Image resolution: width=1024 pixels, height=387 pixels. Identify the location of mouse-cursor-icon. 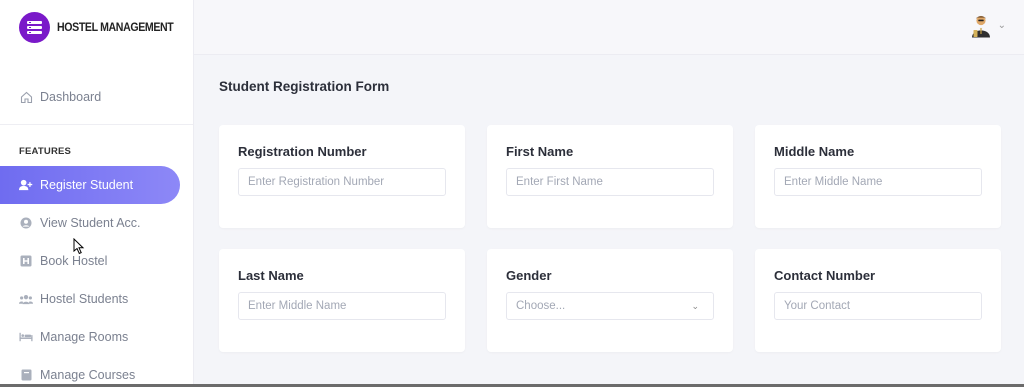
(79, 248).